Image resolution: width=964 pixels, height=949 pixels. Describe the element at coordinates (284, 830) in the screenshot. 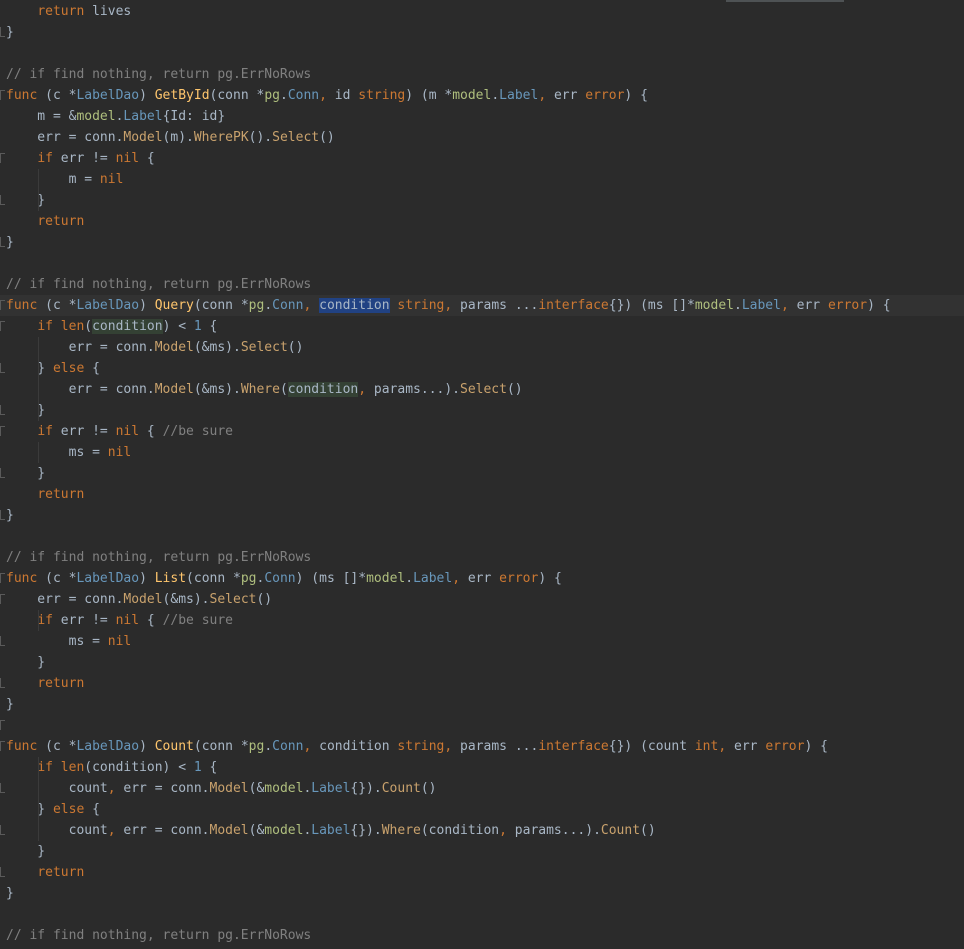

I see `code-token: model` at that location.